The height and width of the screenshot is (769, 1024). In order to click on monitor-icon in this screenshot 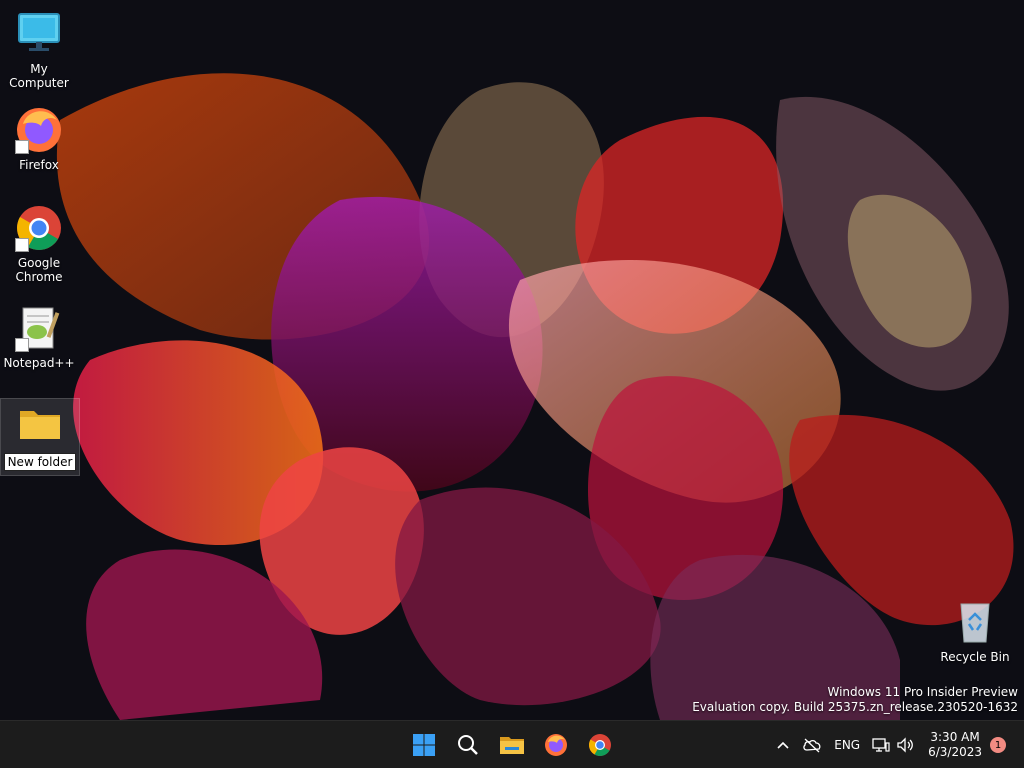, I will do `click(39, 34)`.